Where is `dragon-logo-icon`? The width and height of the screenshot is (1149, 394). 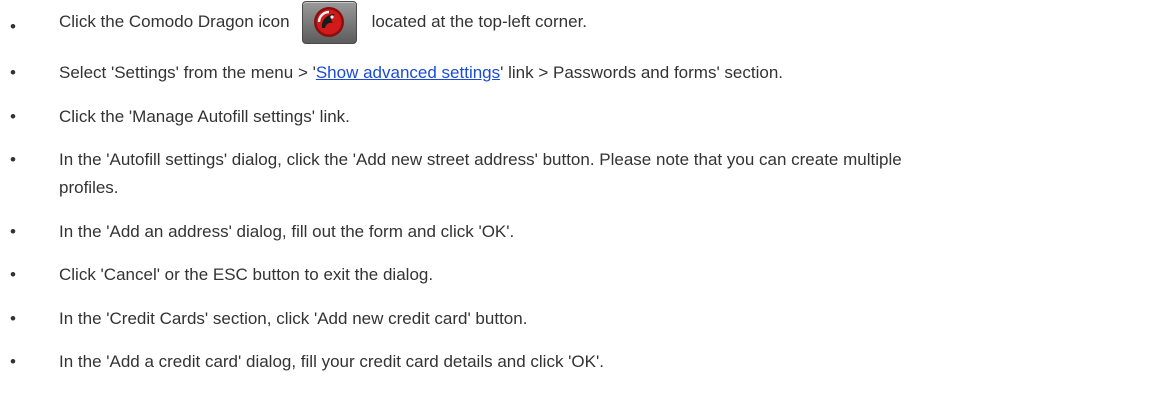
dragon-logo-icon is located at coordinates (328, 22).